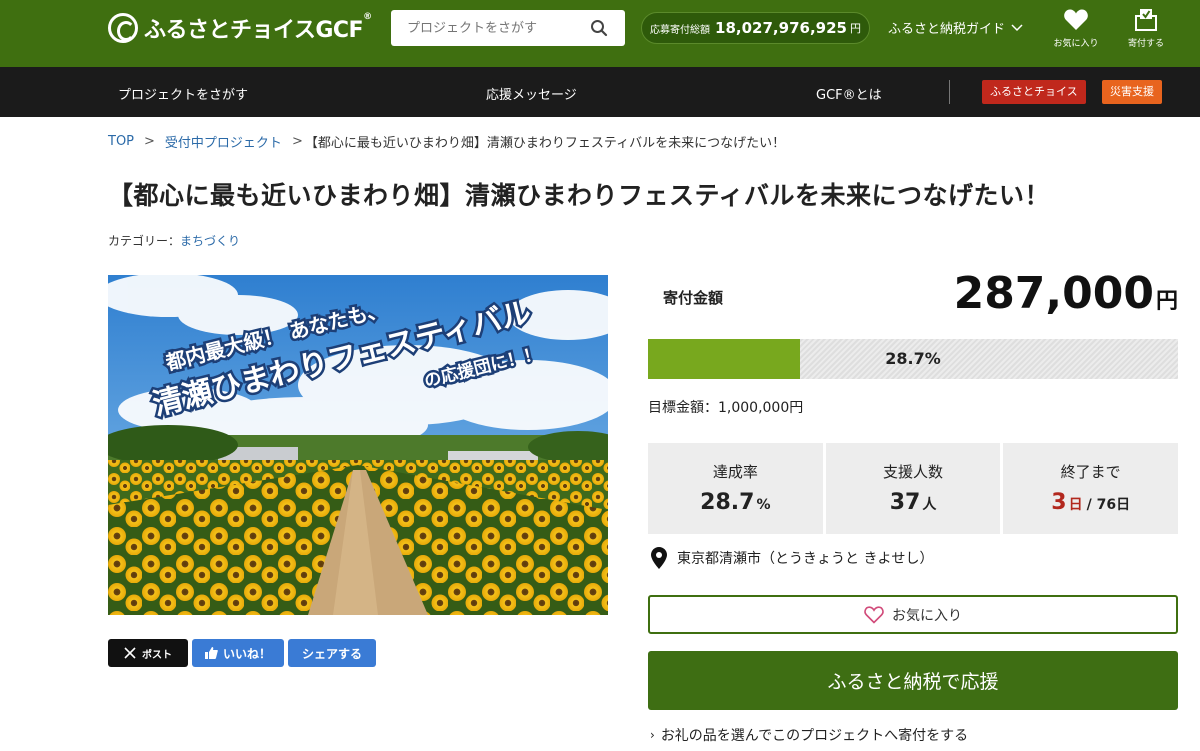 Image resolution: width=1200 pixels, height=751 pixels. What do you see at coordinates (1091, 502) in the screenshot?
I see `stat-value: 3 日/ 76日` at bounding box center [1091, 502].